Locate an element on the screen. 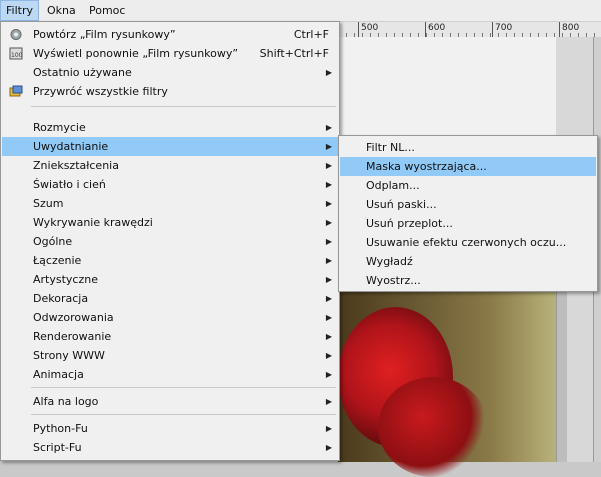 This screenshot has width=601, height=477. menu-item-edge-detect: Wykrywanie krawędzi ▶ is located at coordinates (170, 222).